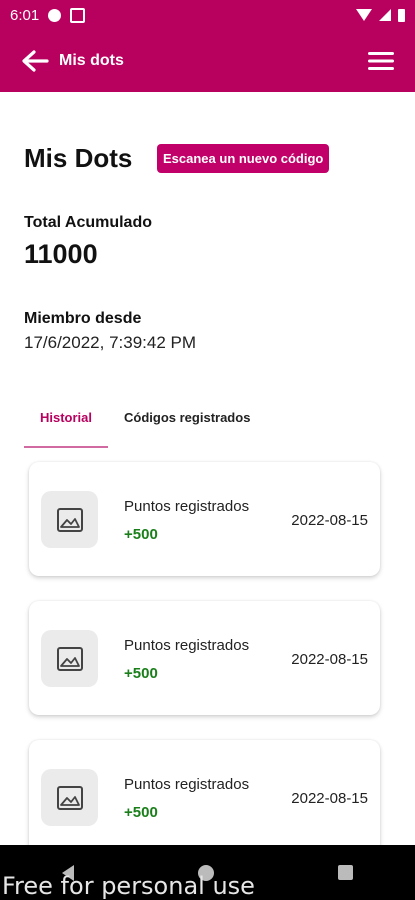 This screenshot has width=415, height=900. Describe the element at coordinates (187, 423) in the screenshot. I see `tab-codigos-registrados: Códigos registrados` at that location.